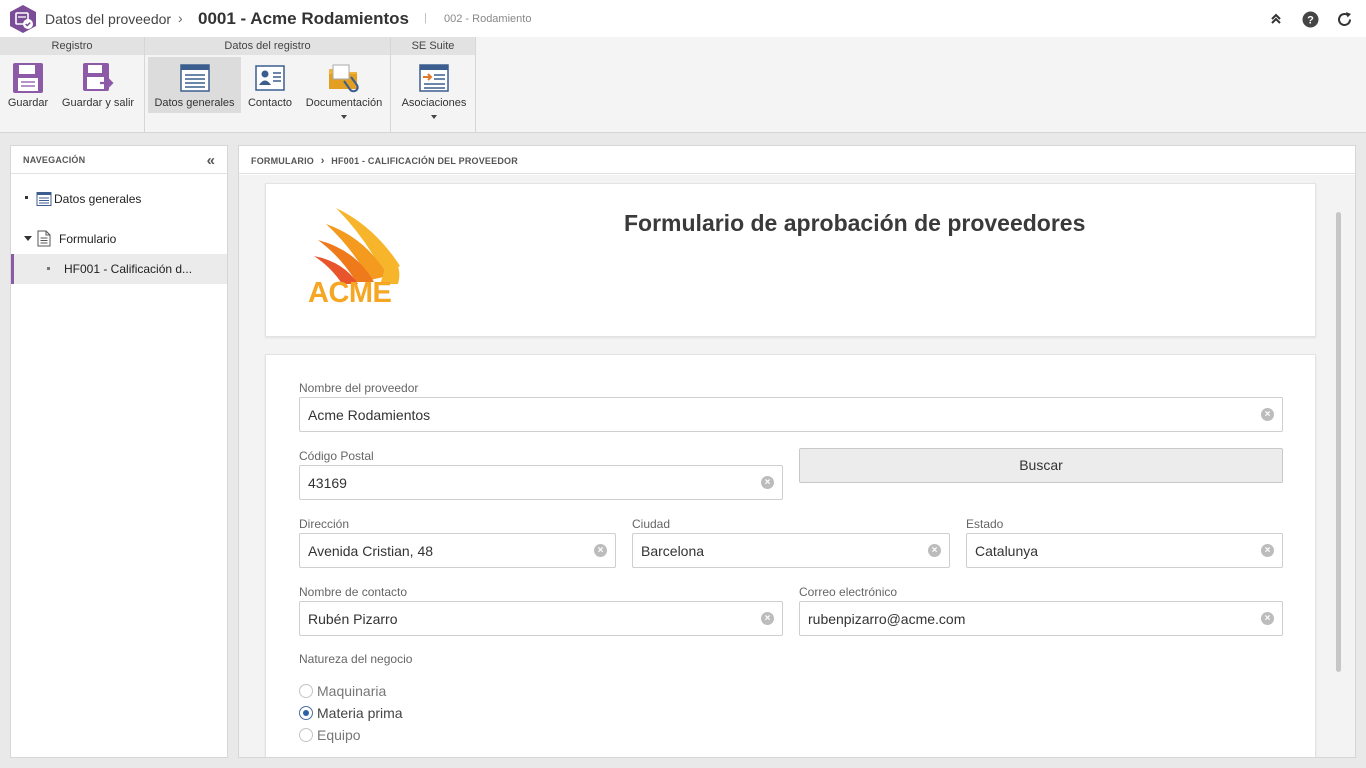 This screenshot has height=768, width=1366. I want to click on save-and-exit-label: Guardar y salir, so click(98, 103).